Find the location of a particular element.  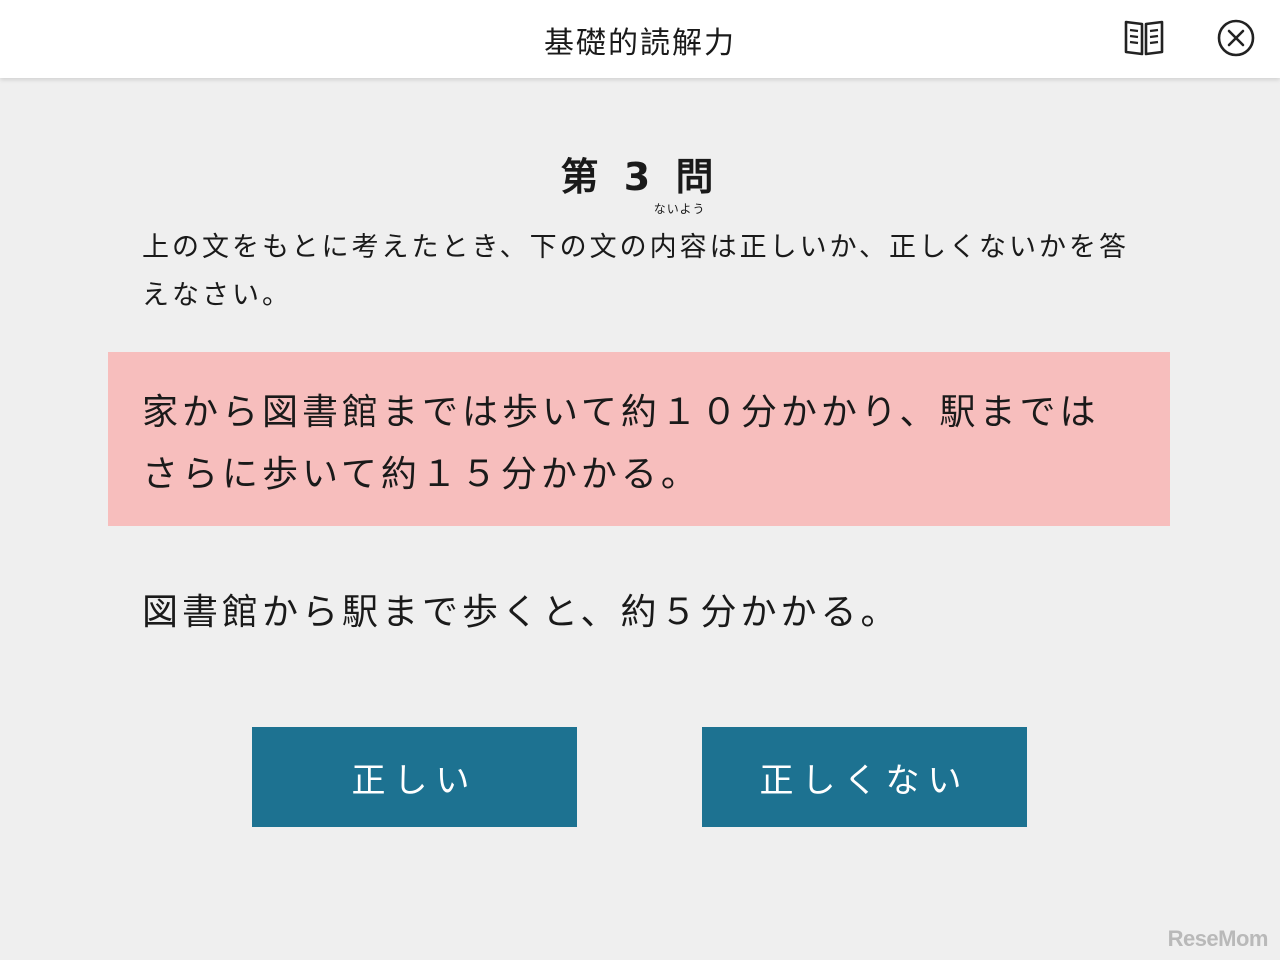

prompt-text-before: 上の文をもとに考えたとき、下の文の is located at coordinates (396, 247).